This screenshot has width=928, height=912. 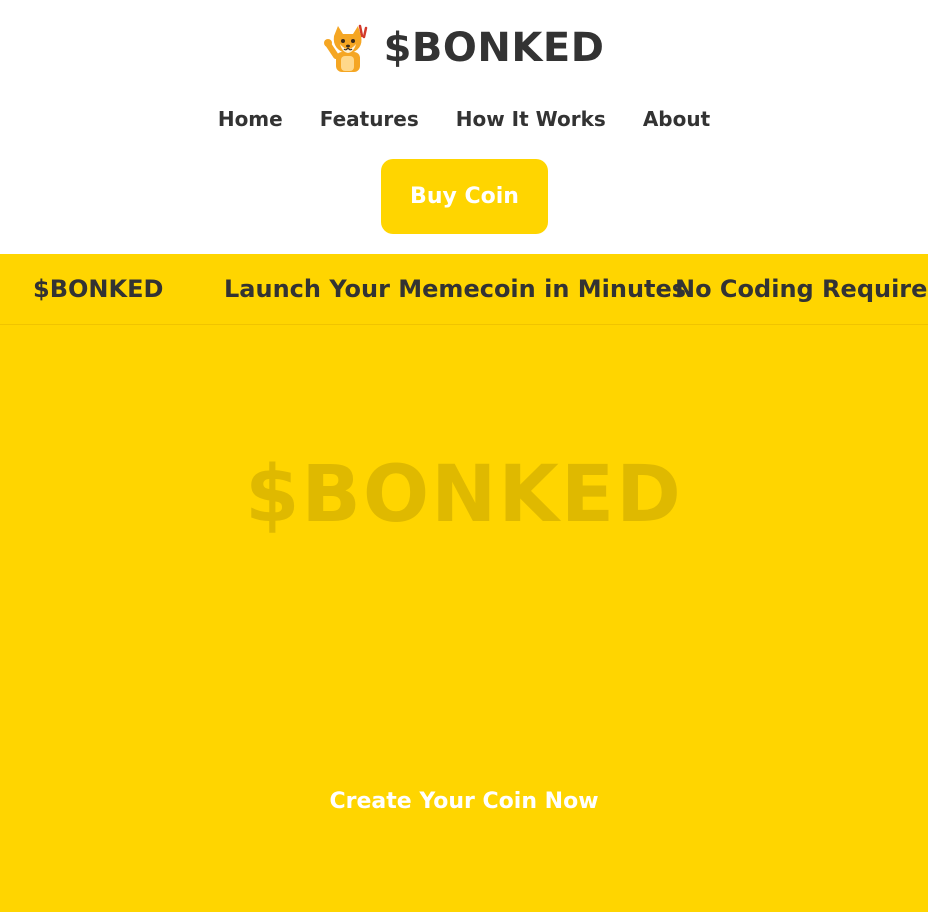 What do you see at coordinates (250, 119) in the screenshot?
I see `nav-item-home: Home` at bounding box center [250, 119].